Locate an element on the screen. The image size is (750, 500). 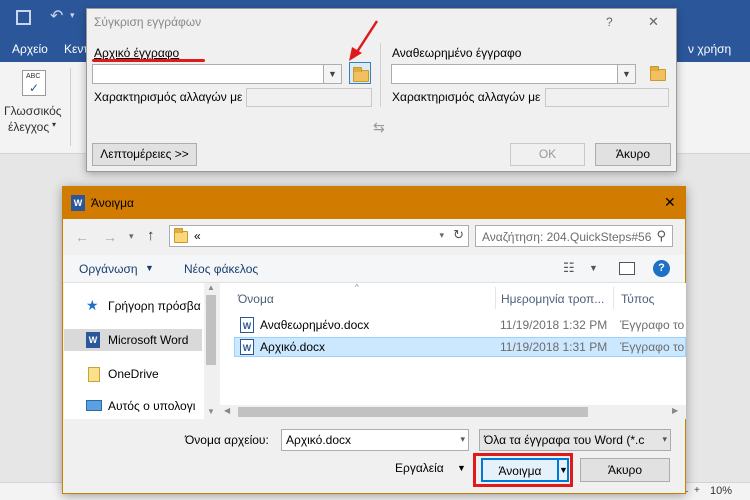
proofing-label-2: έλεγχος is located at coordinates (28, 127).